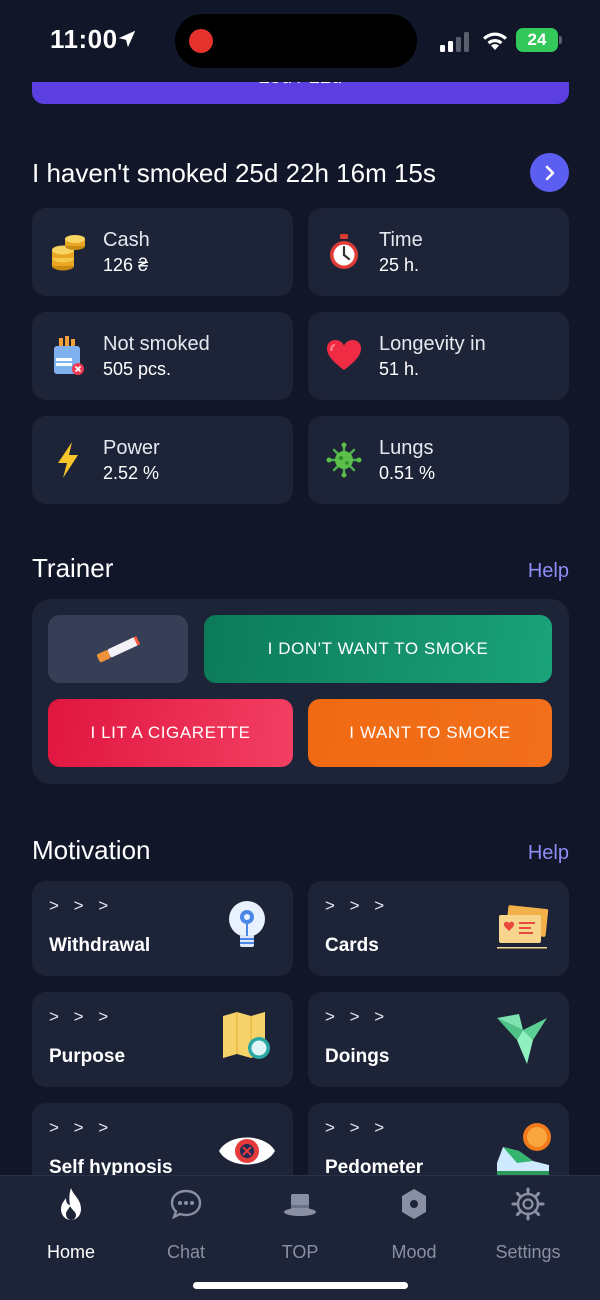  I want to click on timer-details-button, so click(549, 172).